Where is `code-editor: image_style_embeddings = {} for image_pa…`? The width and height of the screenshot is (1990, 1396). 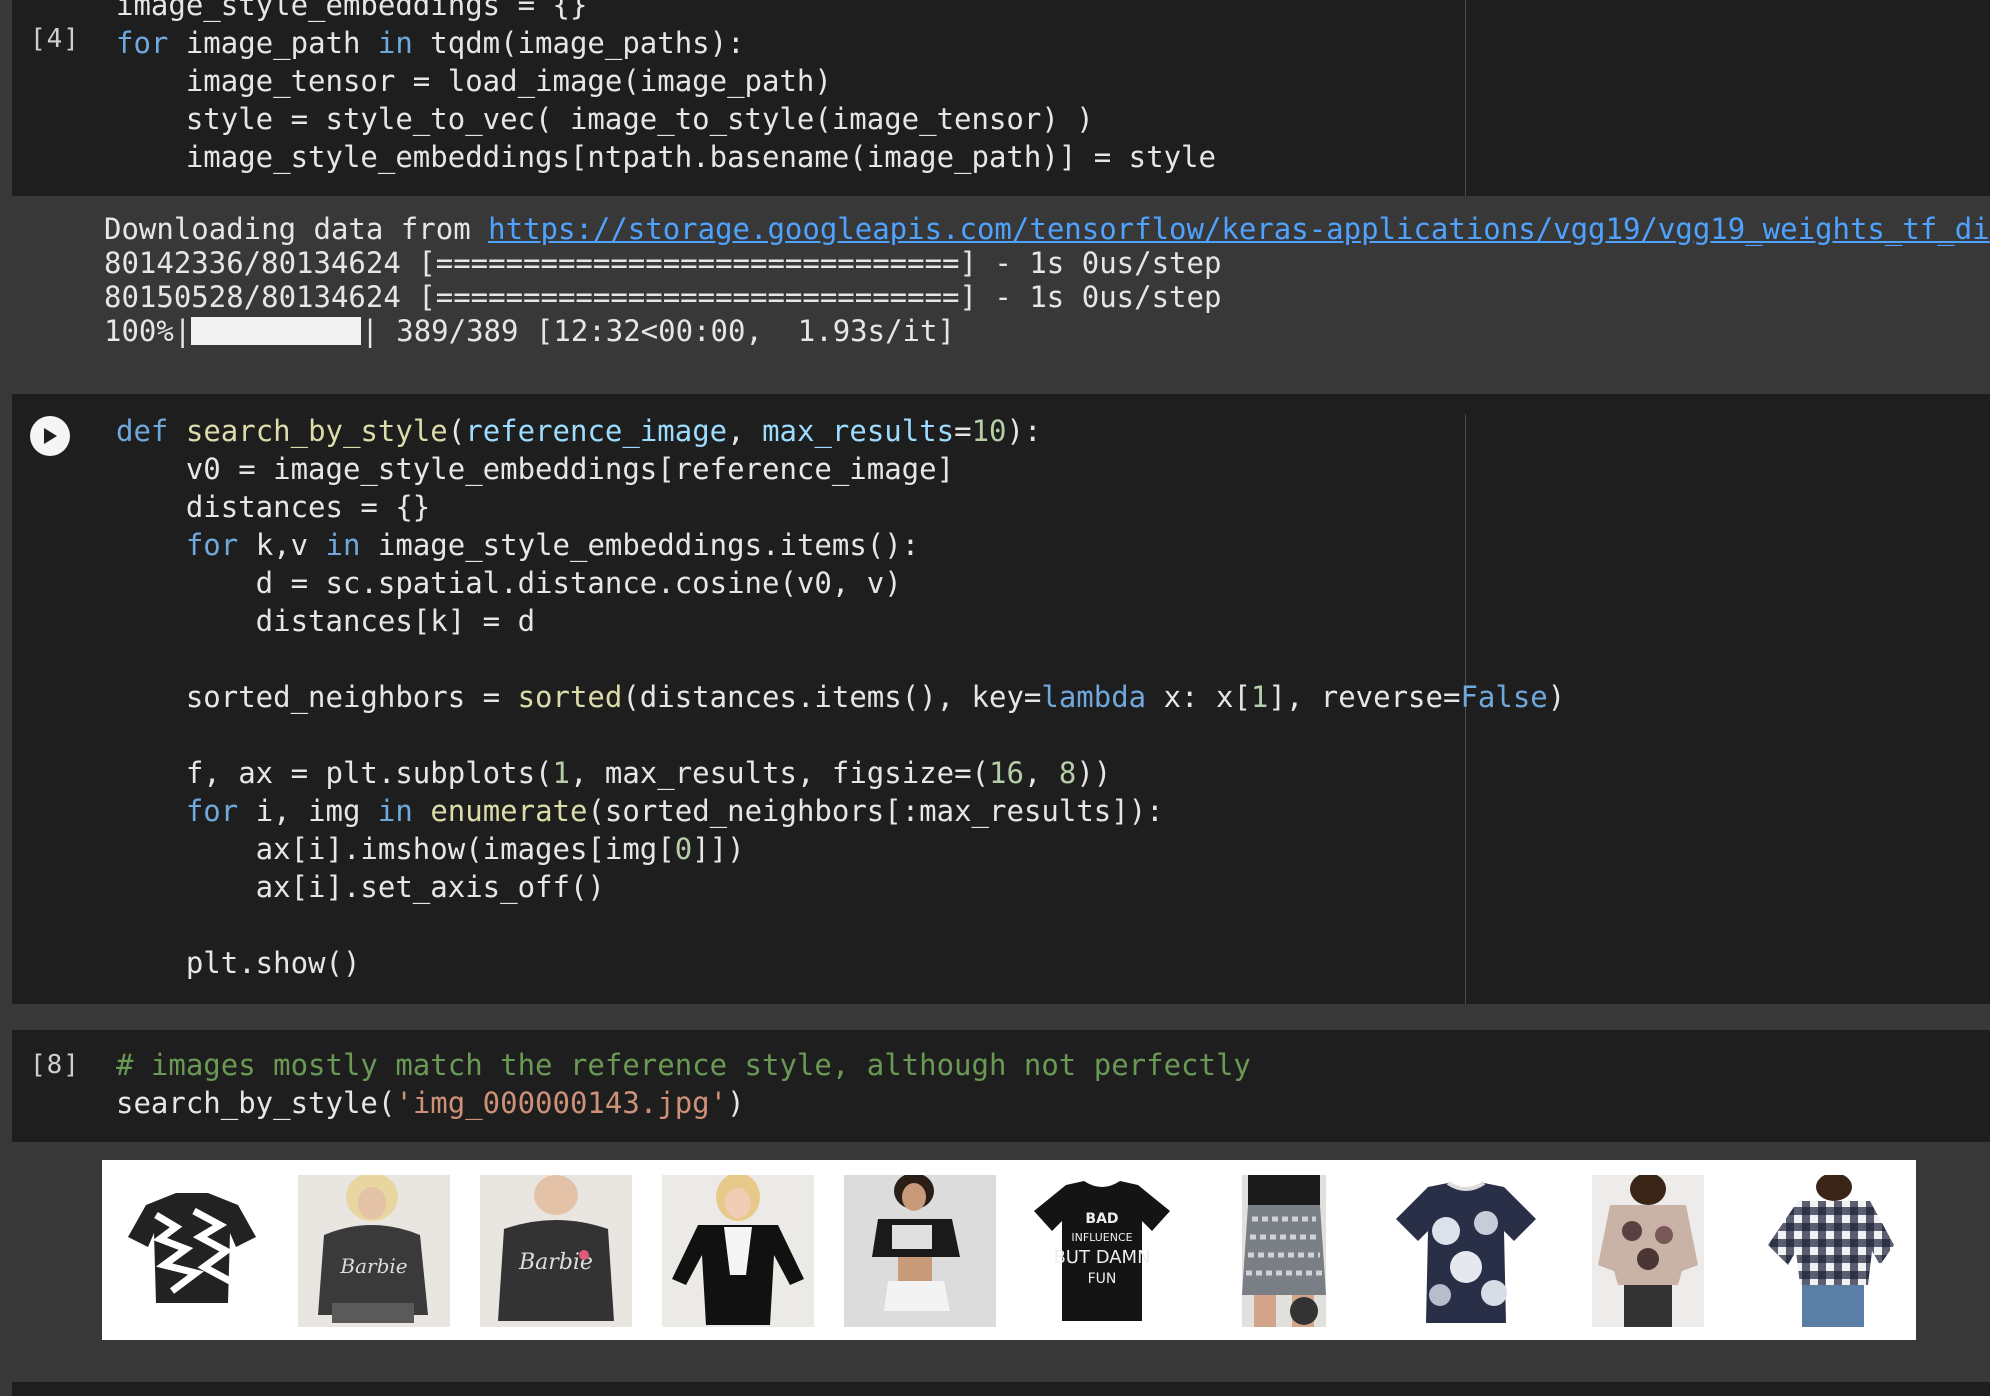 code-editor: image_style_embeddings = {} for image_pa… is located at coordinates (666, 88).